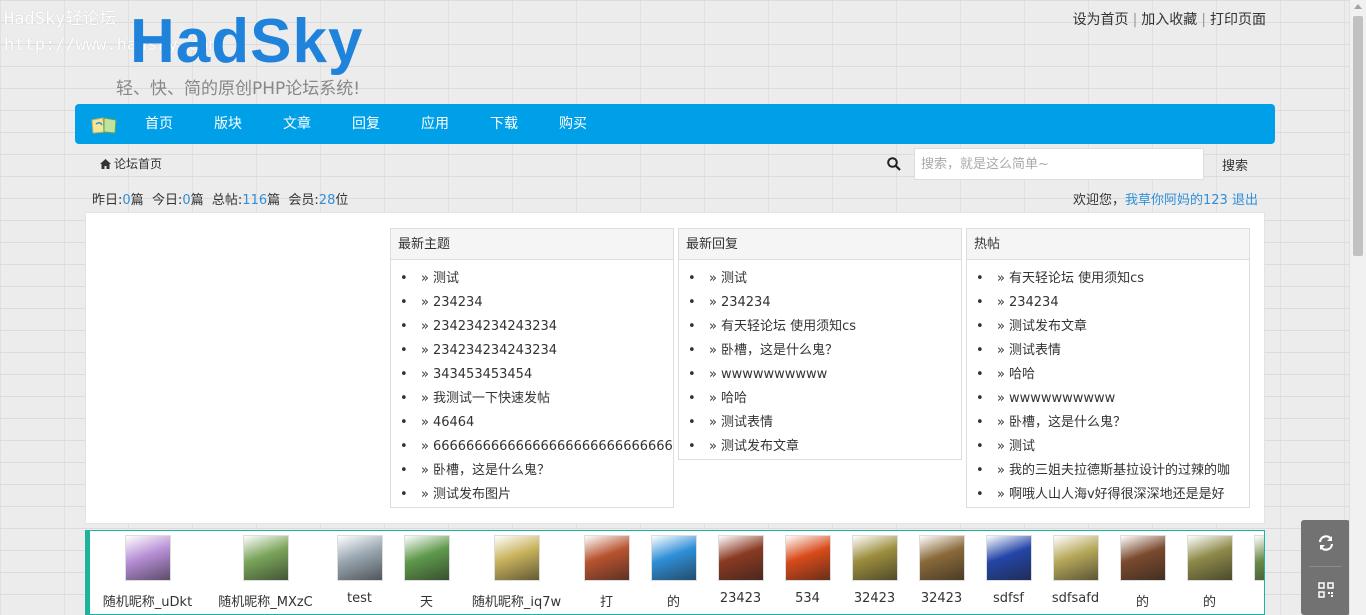  I want to click on member-name: sdfsafd, so click(1075, 598).